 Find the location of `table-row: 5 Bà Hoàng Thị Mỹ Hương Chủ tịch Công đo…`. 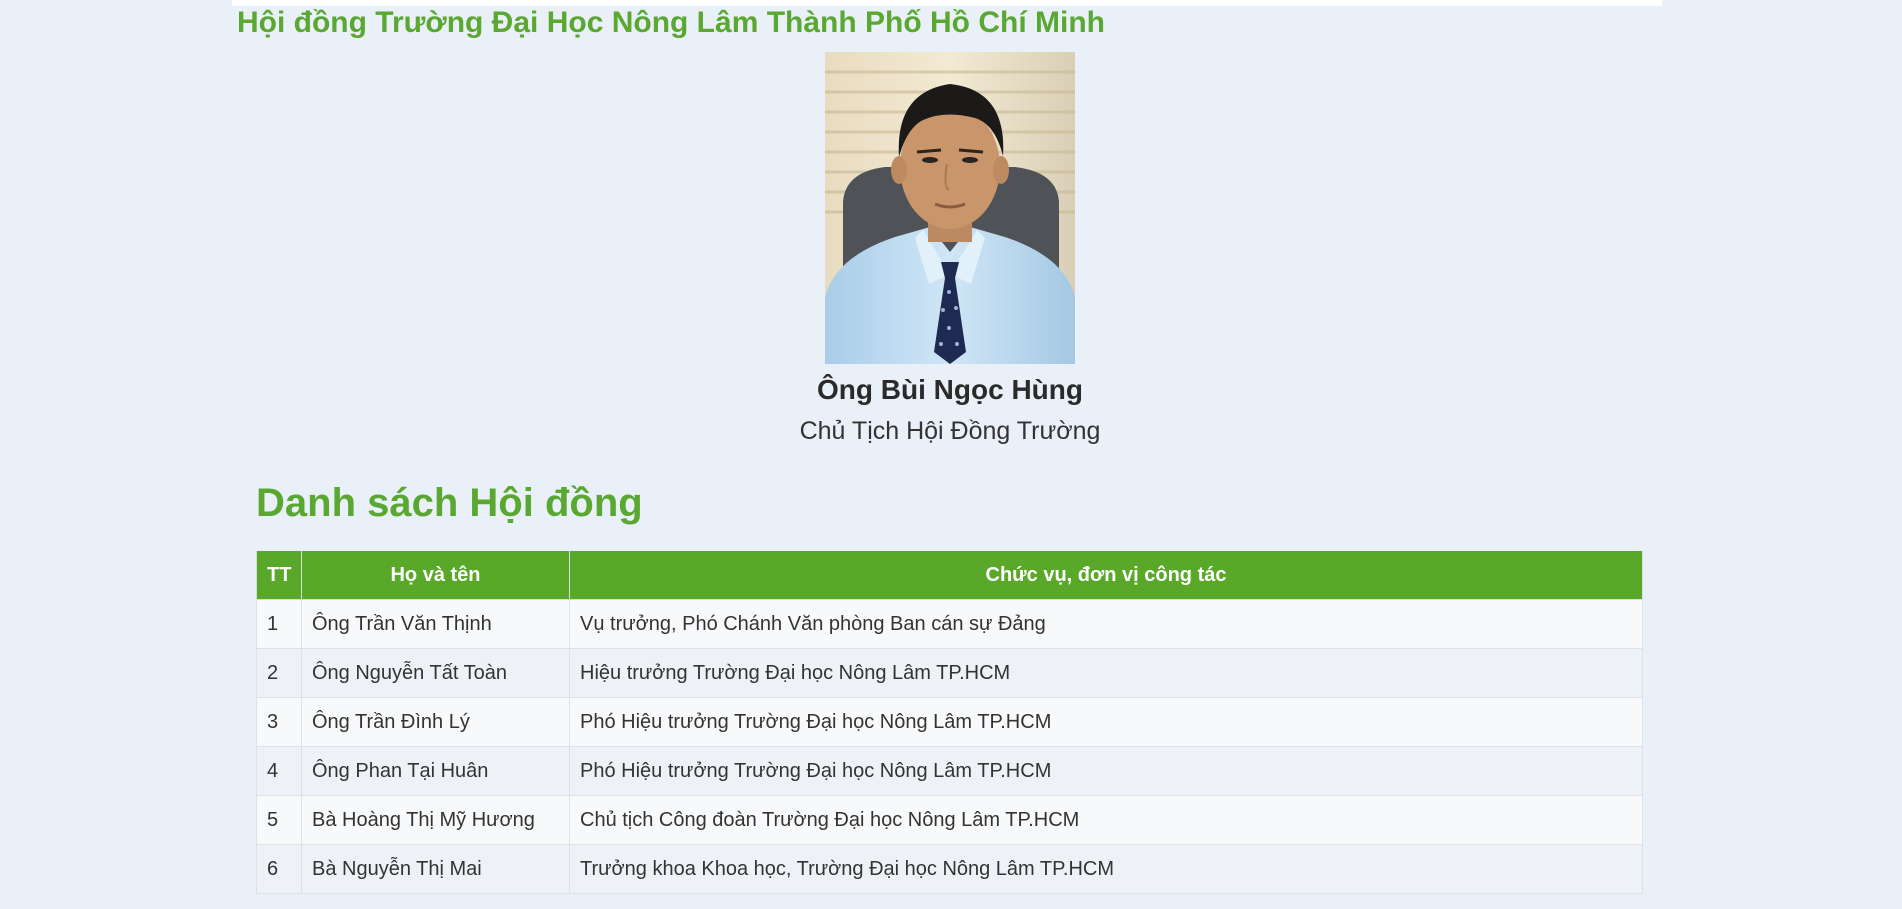

table-row: 5 Bà Hoàng Thị Mỹ Hương Chủ tịch Công đo… is located at coordinates (949, 820).